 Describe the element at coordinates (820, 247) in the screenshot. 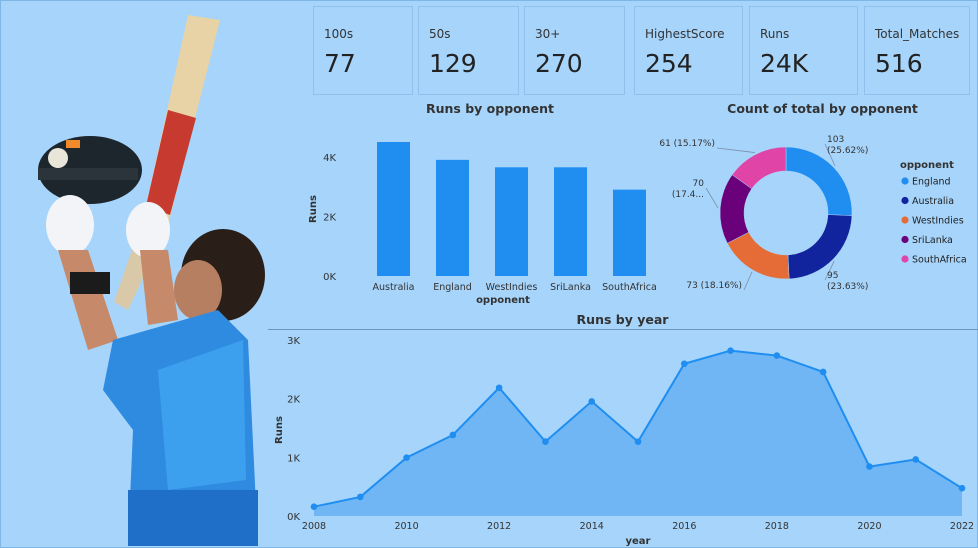

I see `donut-slice-australia` at that location.